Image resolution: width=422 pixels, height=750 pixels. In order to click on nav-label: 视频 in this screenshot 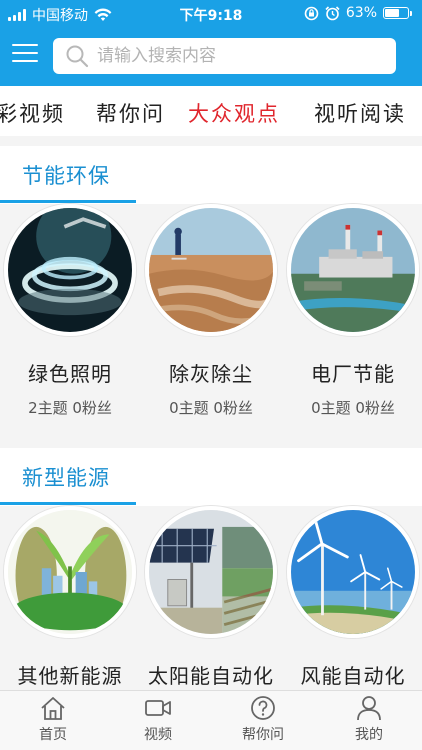, I will do `click(158, 735)`.